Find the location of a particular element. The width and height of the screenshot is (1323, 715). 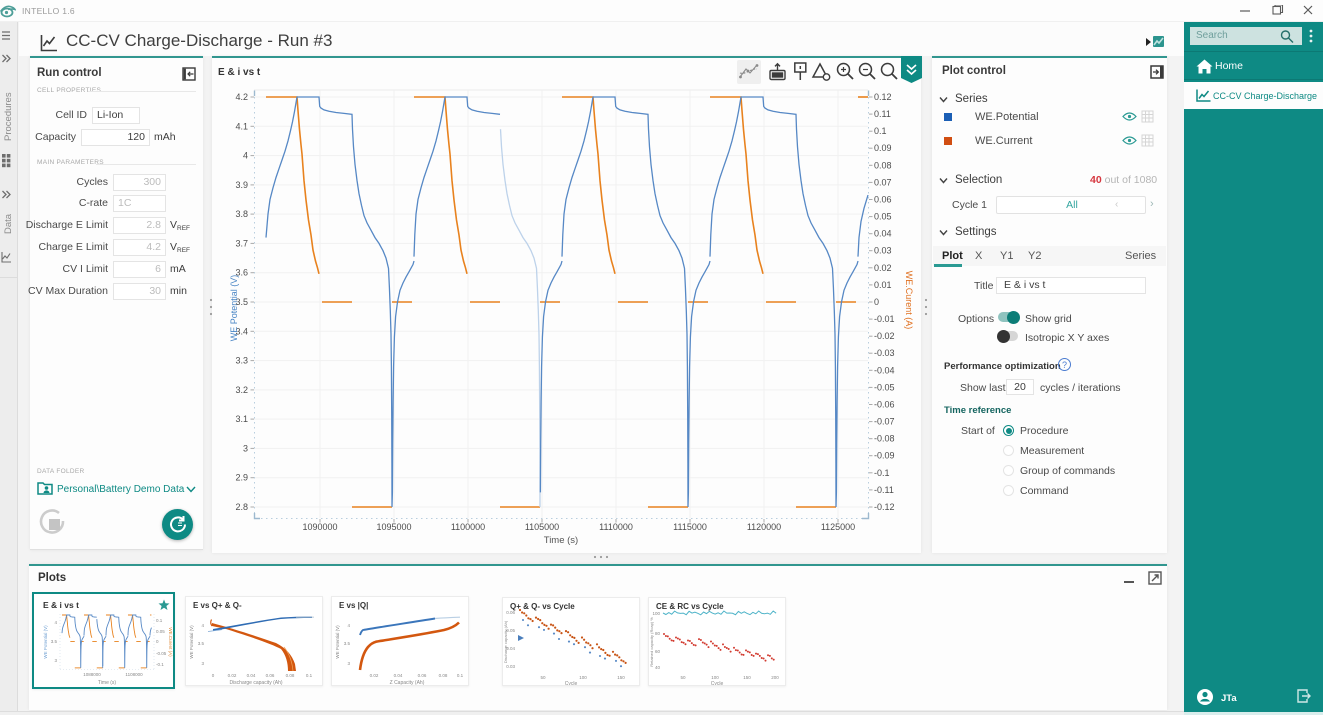

svg-text: Z Capacity (Ah) is located at coordinates (407, 682).